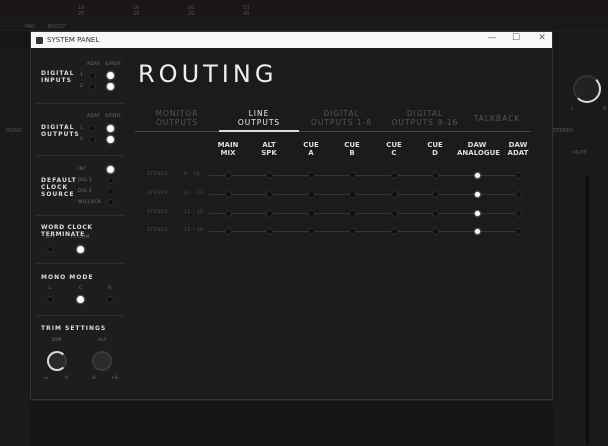  What do you see at coordinates (110, 191) in the screenshot?
I see `clock-dig2-radio` at bounding box center [110, 191].